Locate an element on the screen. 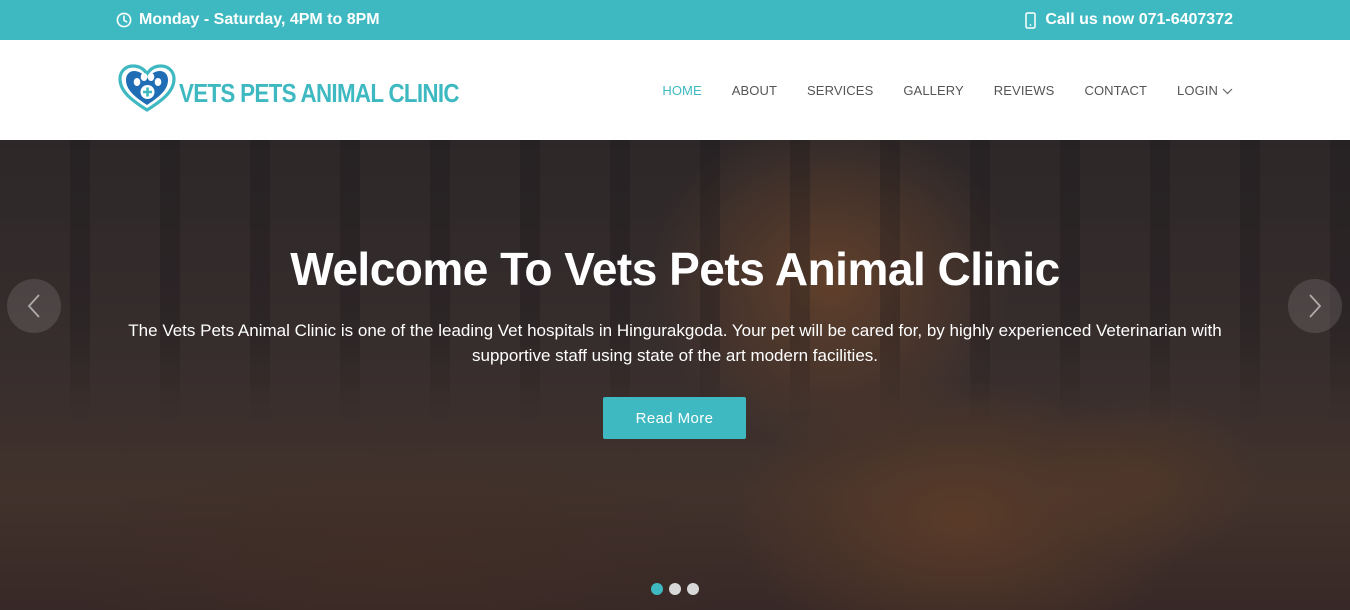 This screenshot has width=1350, height=610. clock-icon is located at coordinates (124, 20).